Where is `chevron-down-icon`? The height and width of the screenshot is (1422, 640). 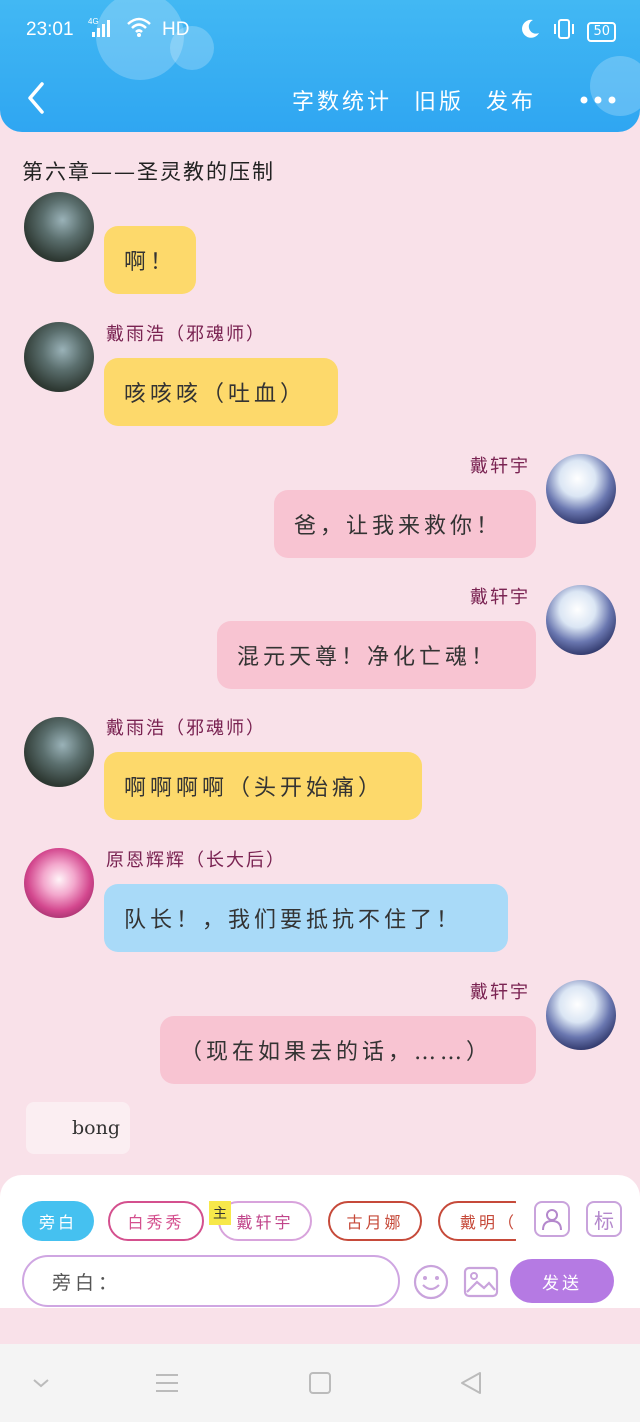
chevron-down-icon is located at coordinates (41, 1383).